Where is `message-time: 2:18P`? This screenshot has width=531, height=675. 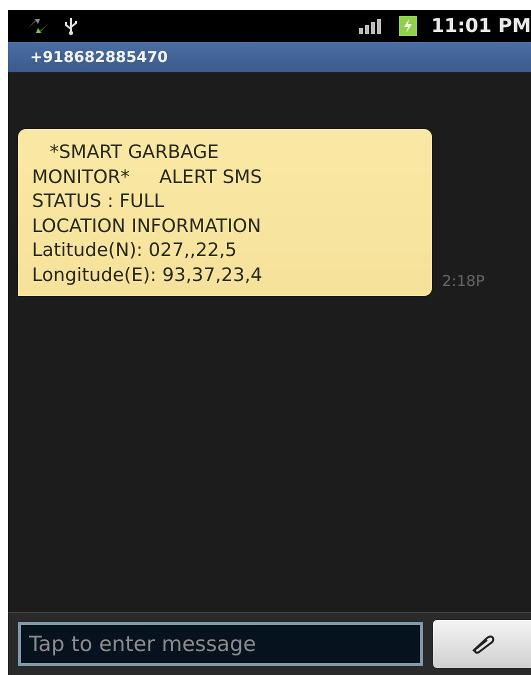 message-time: 2:18P is located at coordinates (463, 282).